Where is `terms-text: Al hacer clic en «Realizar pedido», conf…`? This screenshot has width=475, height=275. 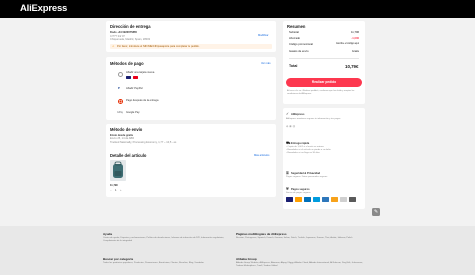
terms-text: Al hacer clic en «Realizar pedido», conf… is located at coordinates (321, 92).